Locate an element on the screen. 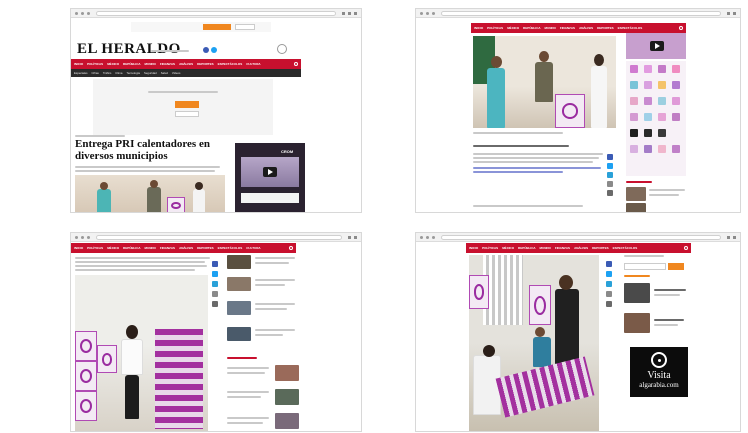 This screenshot has height=433, width=748. menu-item: ANÁLISIS is located at coordinates (186, 248).